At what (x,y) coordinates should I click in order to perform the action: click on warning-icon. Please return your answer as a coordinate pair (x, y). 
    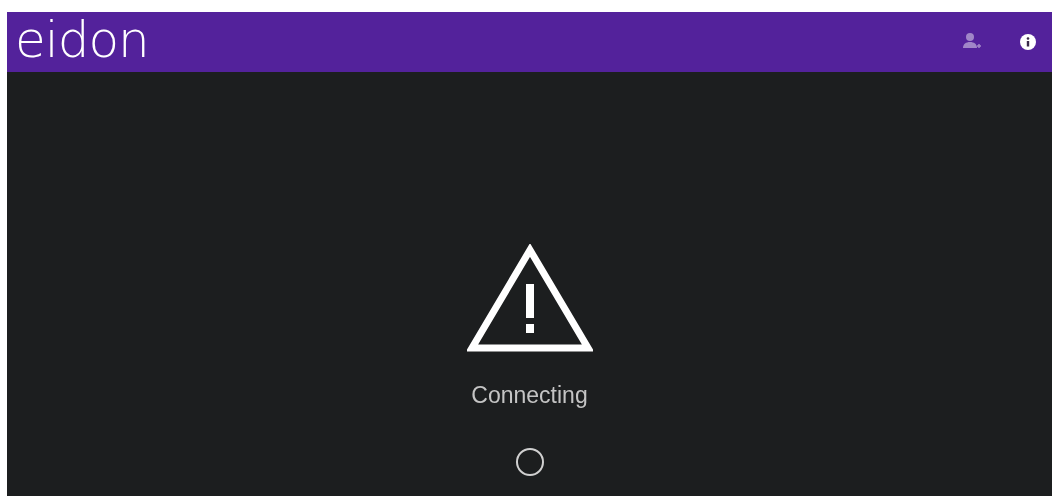
    Looking at the image, I should click on (529, 299).